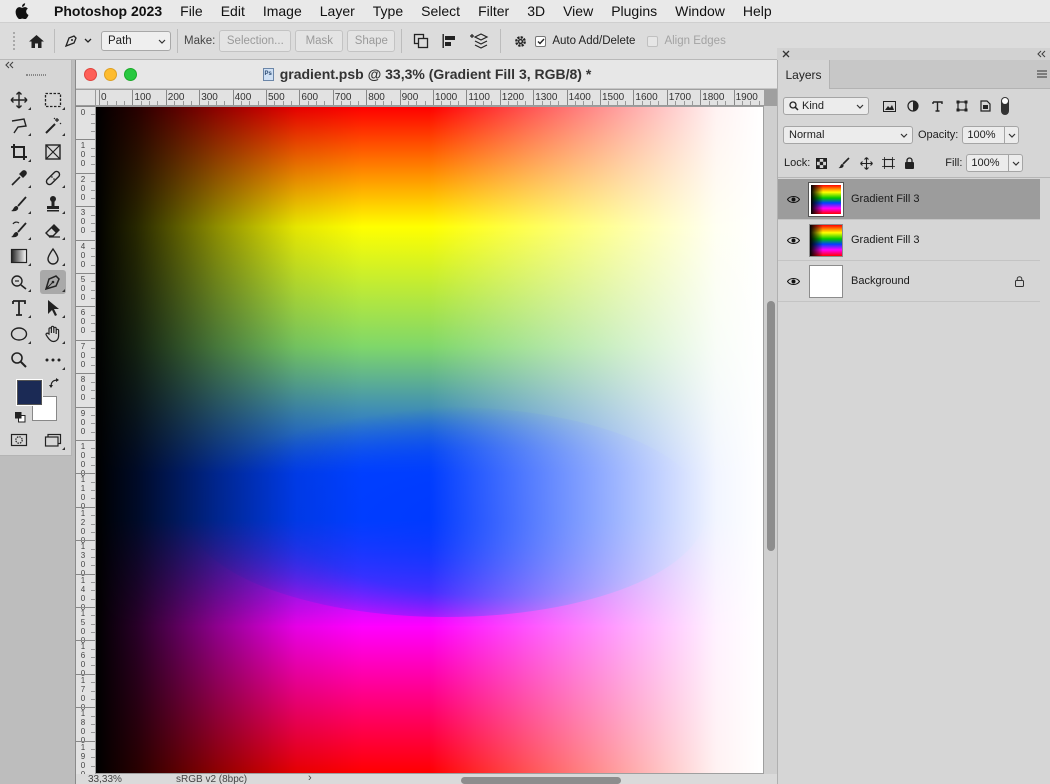 Image resolution: width=1050 pixels, height=784 pixels. Describe the element at coordinates (822, 163) in the screenshot. I see `lock-transparent-pixels-icon` at that location.